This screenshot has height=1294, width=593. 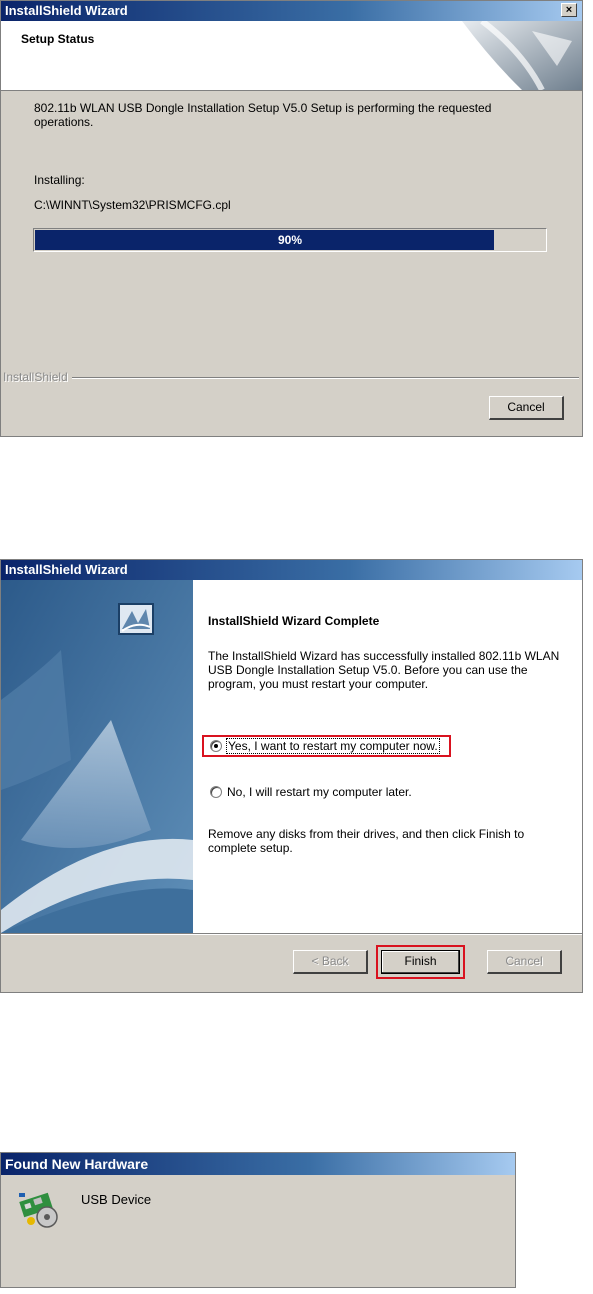 I want to click on button-divider, so click(x=291, y=934).